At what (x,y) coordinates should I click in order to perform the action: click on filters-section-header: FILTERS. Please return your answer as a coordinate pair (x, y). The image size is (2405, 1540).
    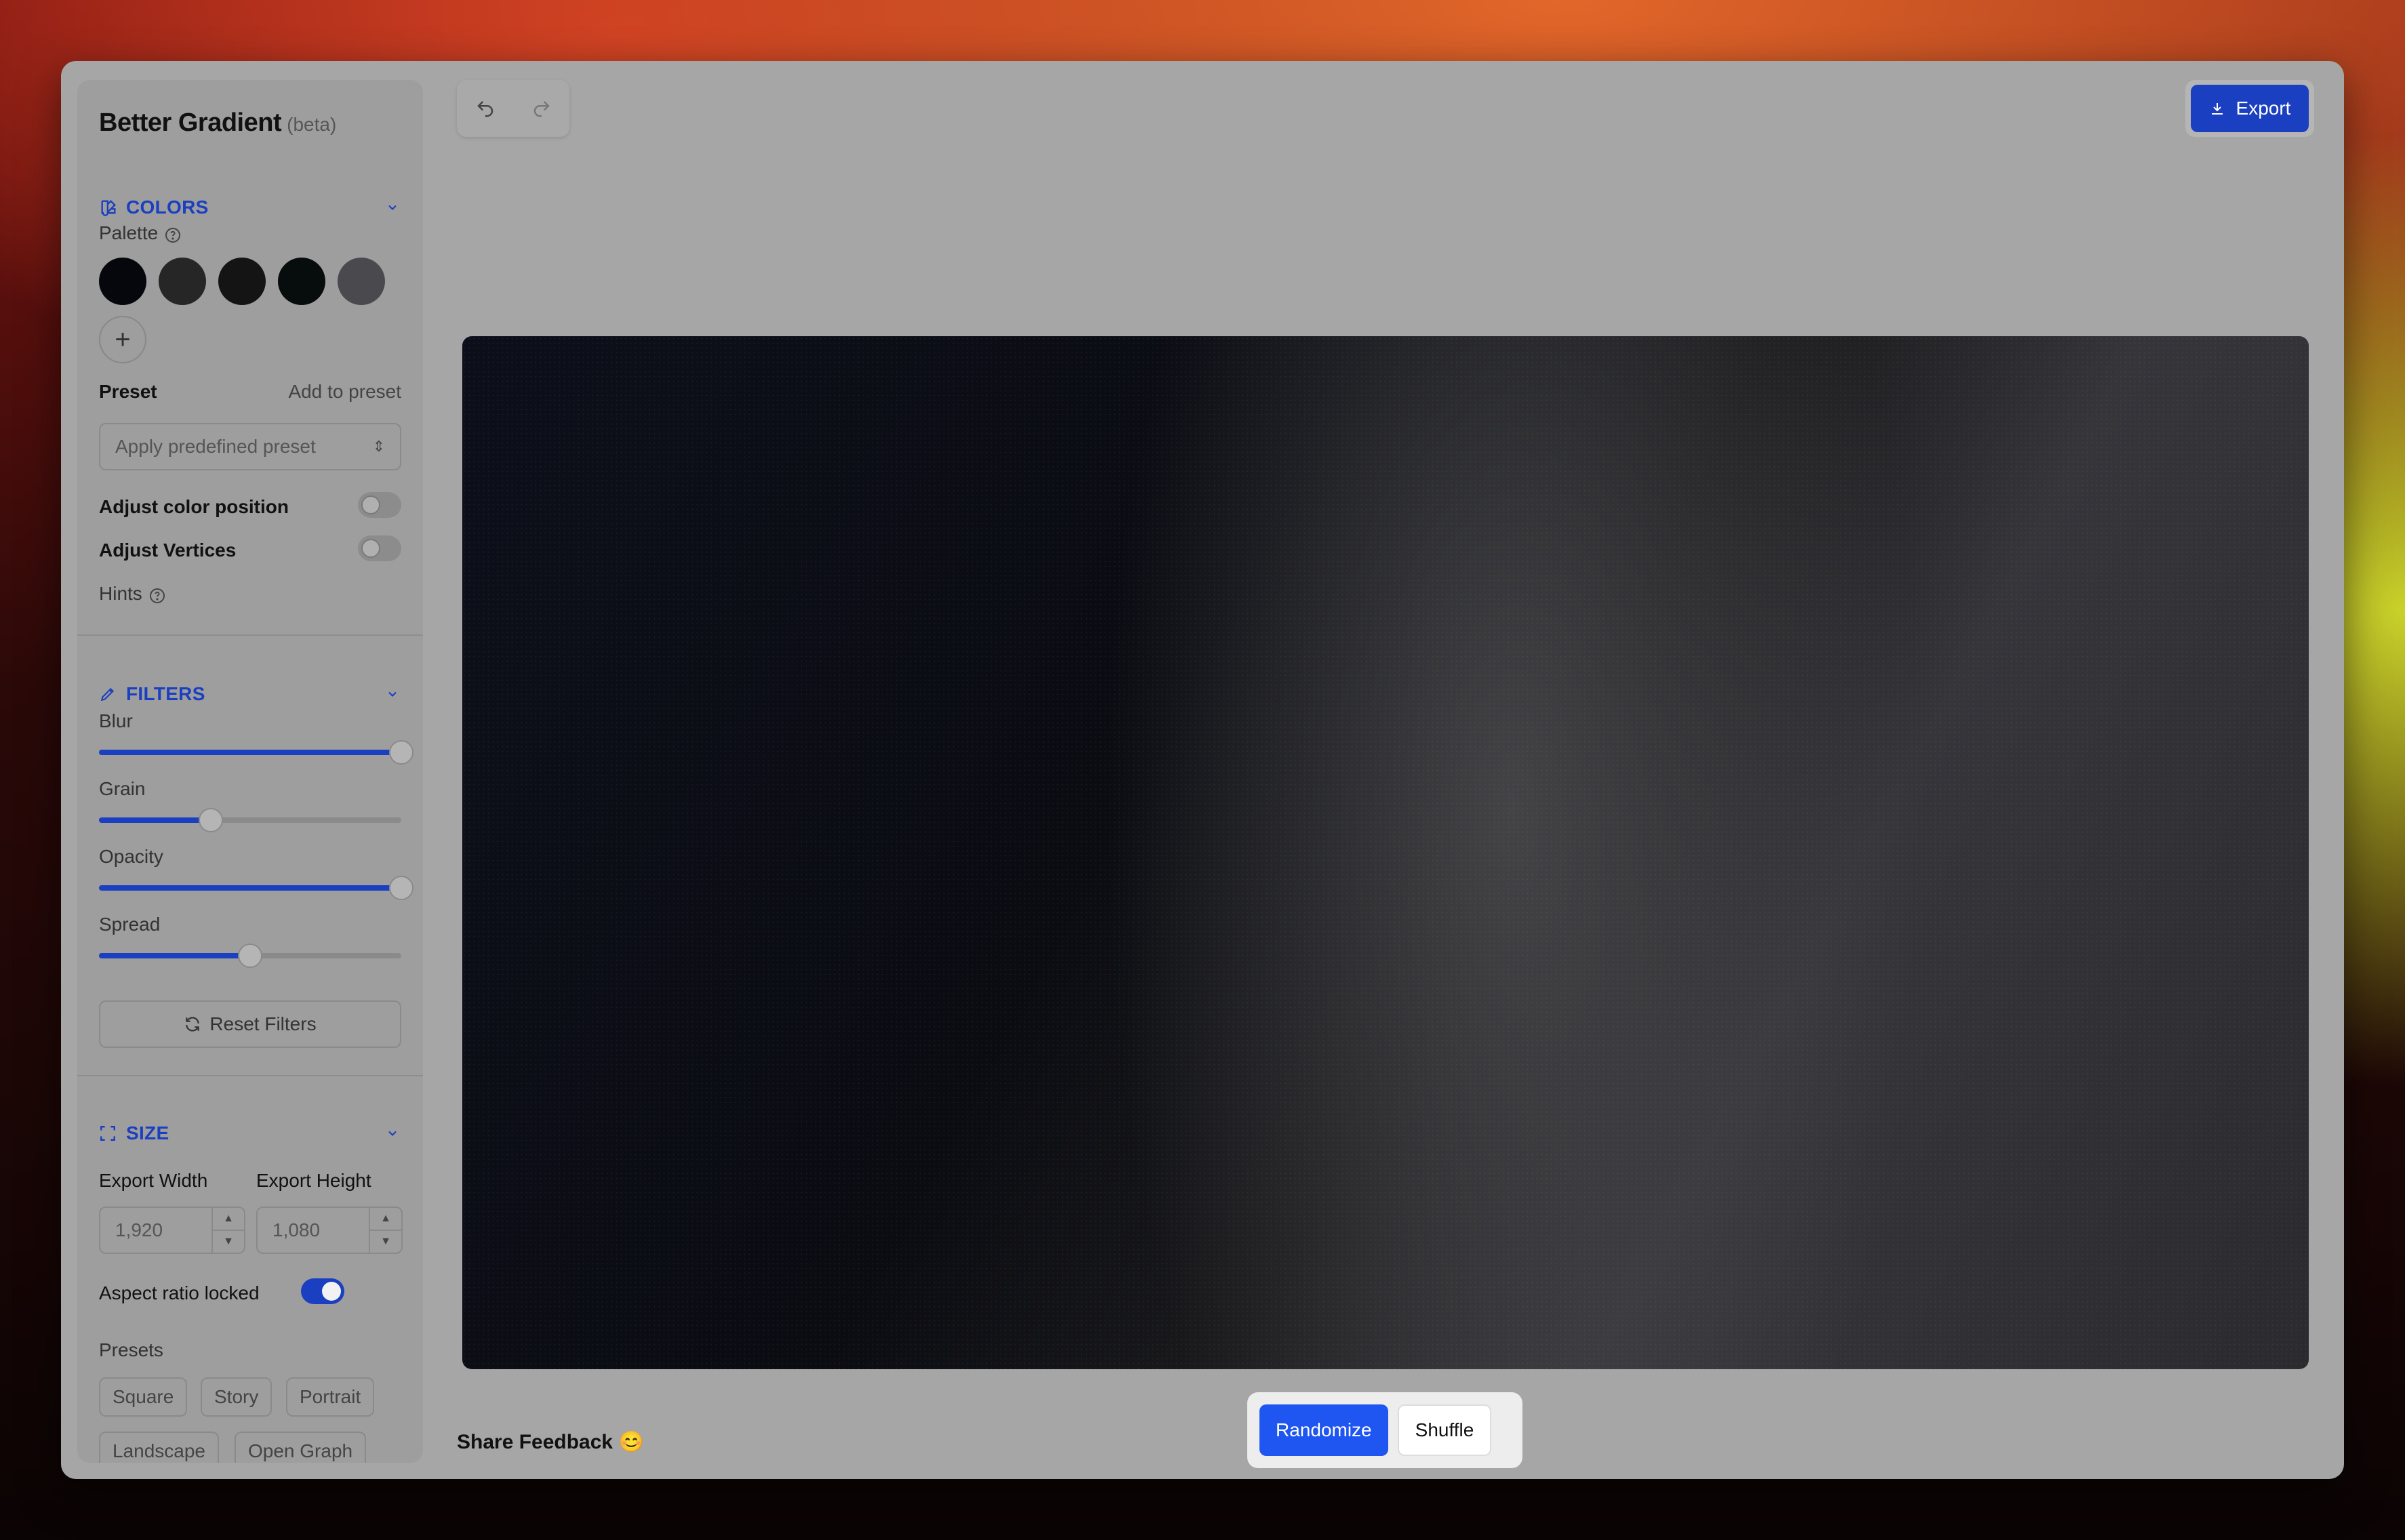
    Looking at the image, I should click on (250, 694).